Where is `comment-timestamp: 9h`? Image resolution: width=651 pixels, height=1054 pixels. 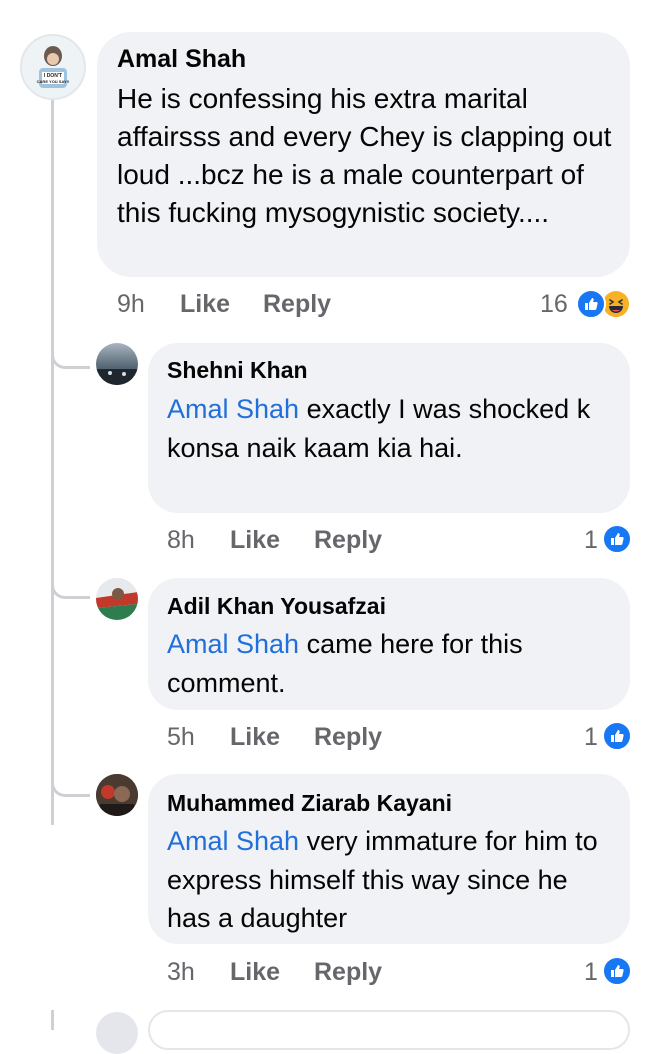
comment-timestamp: 9h is located at coordinates (148, 304).